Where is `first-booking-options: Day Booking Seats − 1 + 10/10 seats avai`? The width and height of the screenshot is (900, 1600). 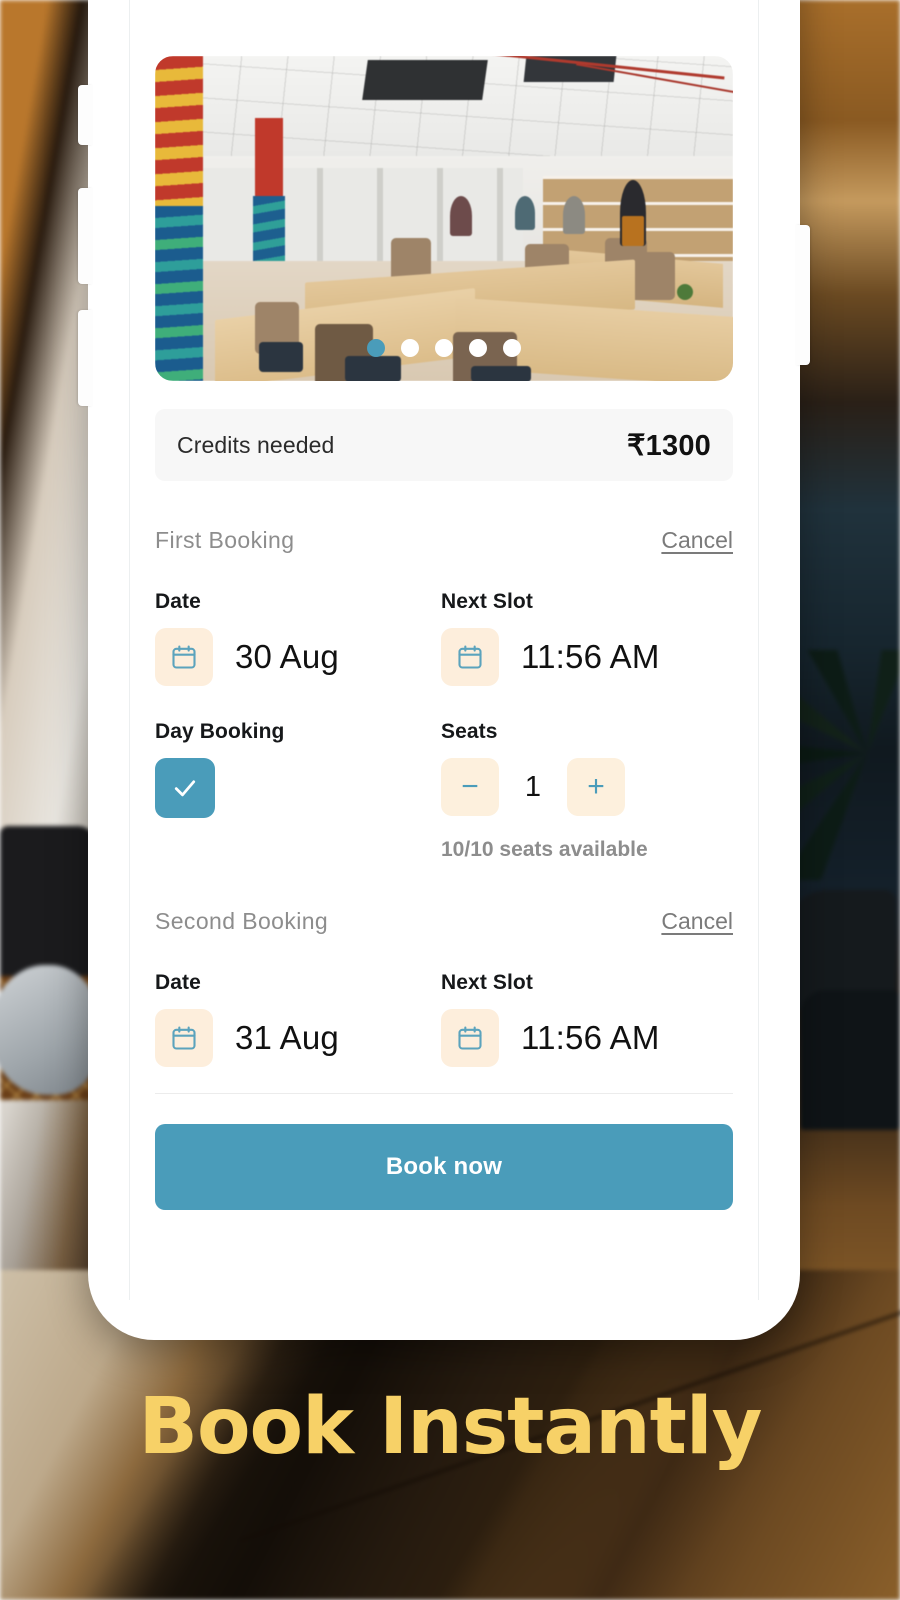 first-booking-options: Day Booking Seats − 1 + 10/10 seats avai is located at coordinates (444, 791).